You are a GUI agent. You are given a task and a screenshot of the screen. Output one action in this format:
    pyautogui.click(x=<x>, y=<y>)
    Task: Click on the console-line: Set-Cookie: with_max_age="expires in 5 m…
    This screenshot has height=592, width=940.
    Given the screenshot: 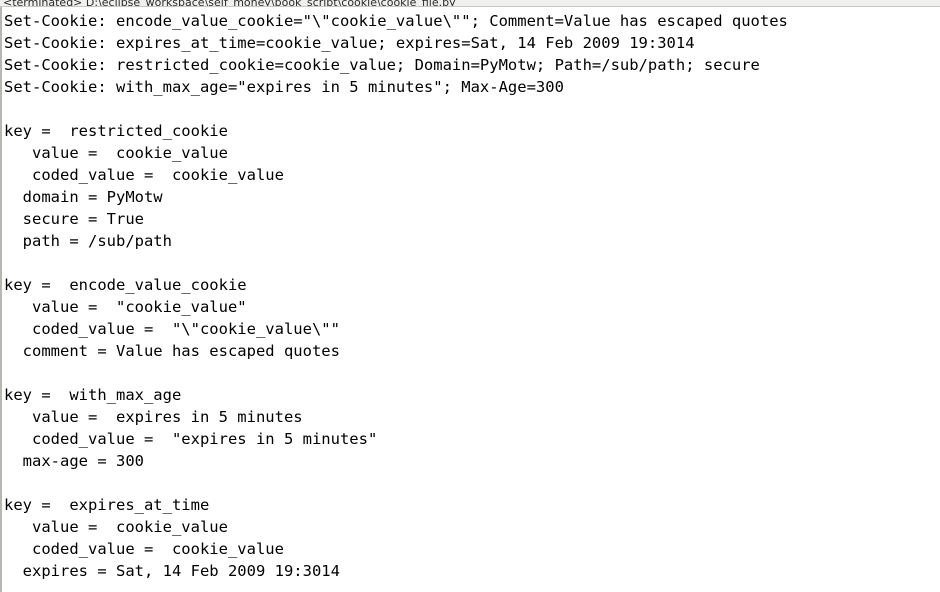 What is the action you would take?
    pyautogui.click(x=284, y=87)
    